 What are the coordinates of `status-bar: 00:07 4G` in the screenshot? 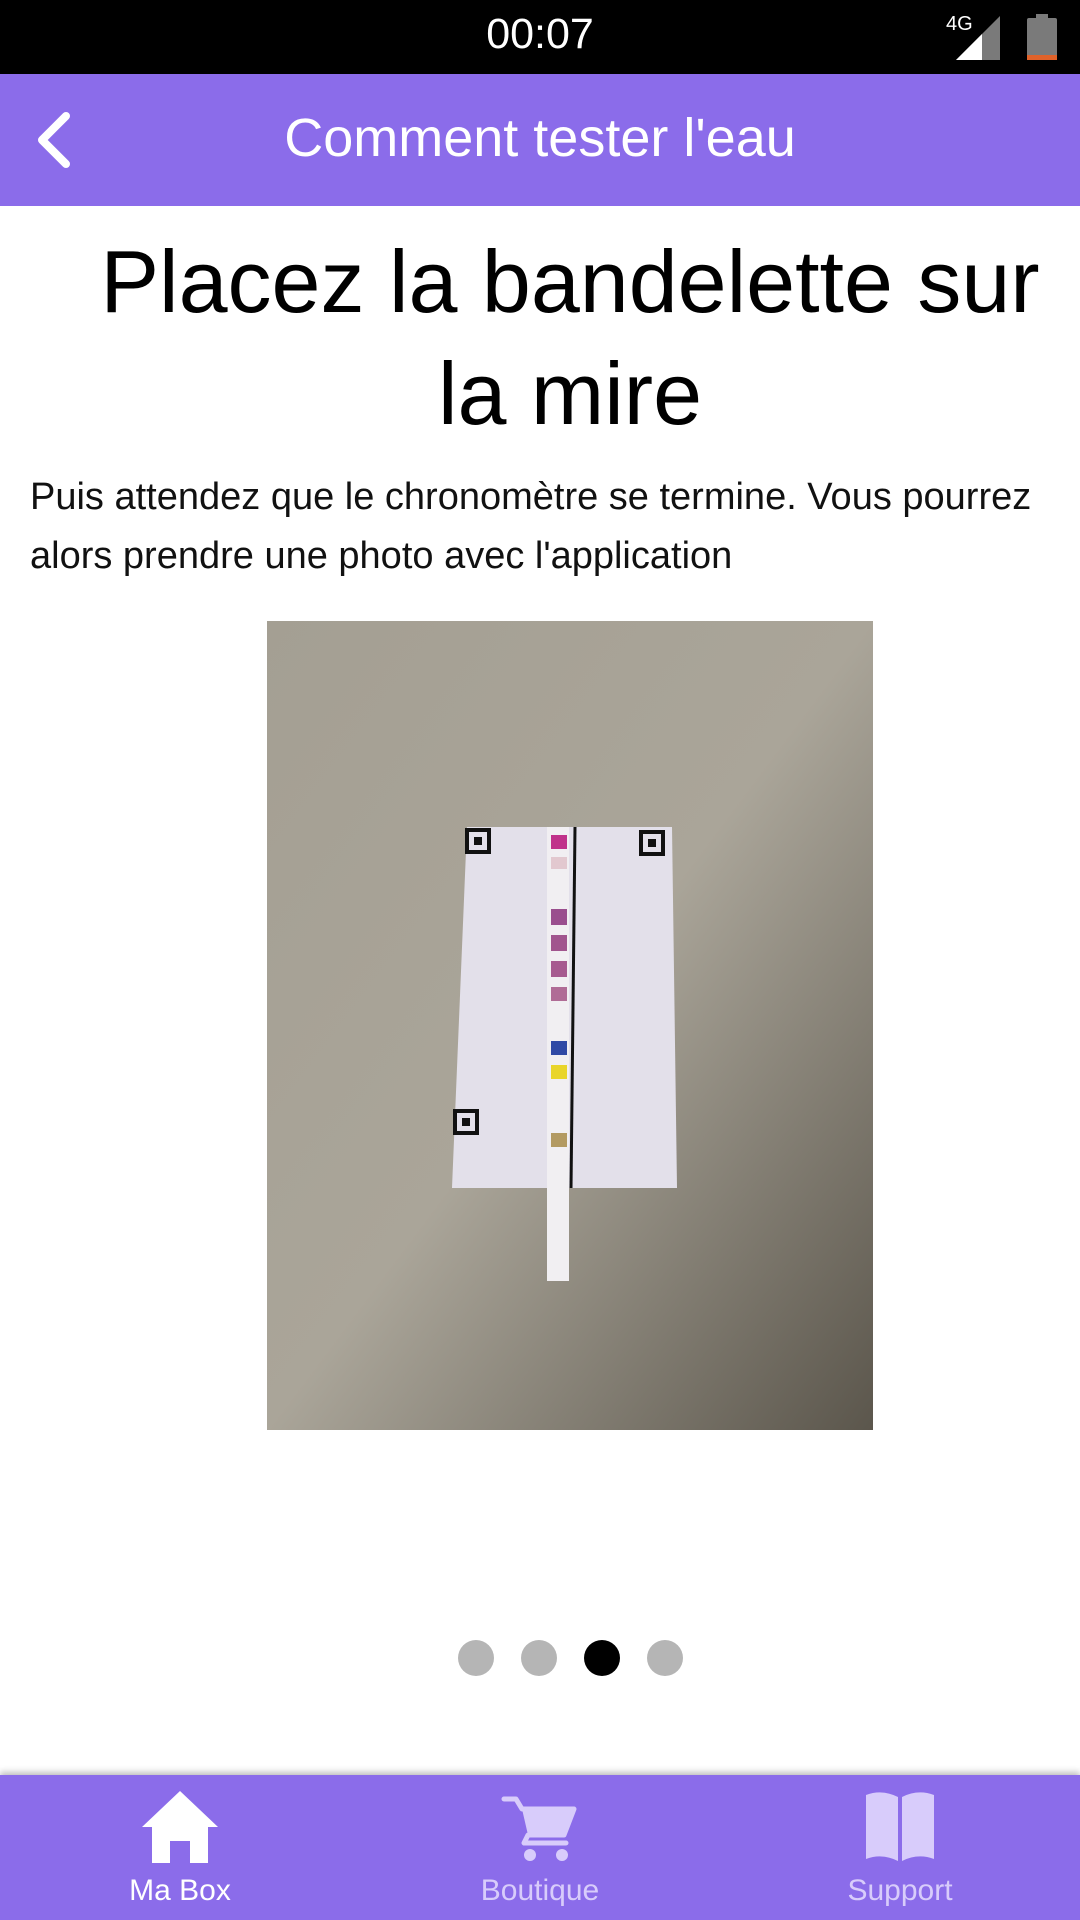 It's located at (540, 37).